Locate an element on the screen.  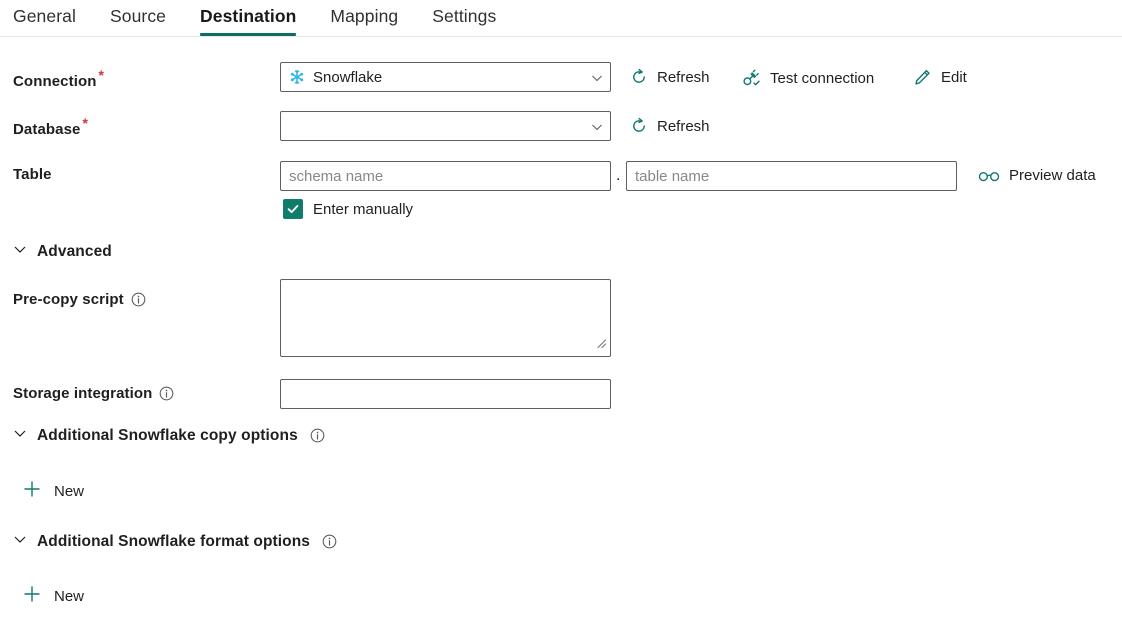
pre-copy-script-label: Pre-copy script is located at coordinates (79, 299).